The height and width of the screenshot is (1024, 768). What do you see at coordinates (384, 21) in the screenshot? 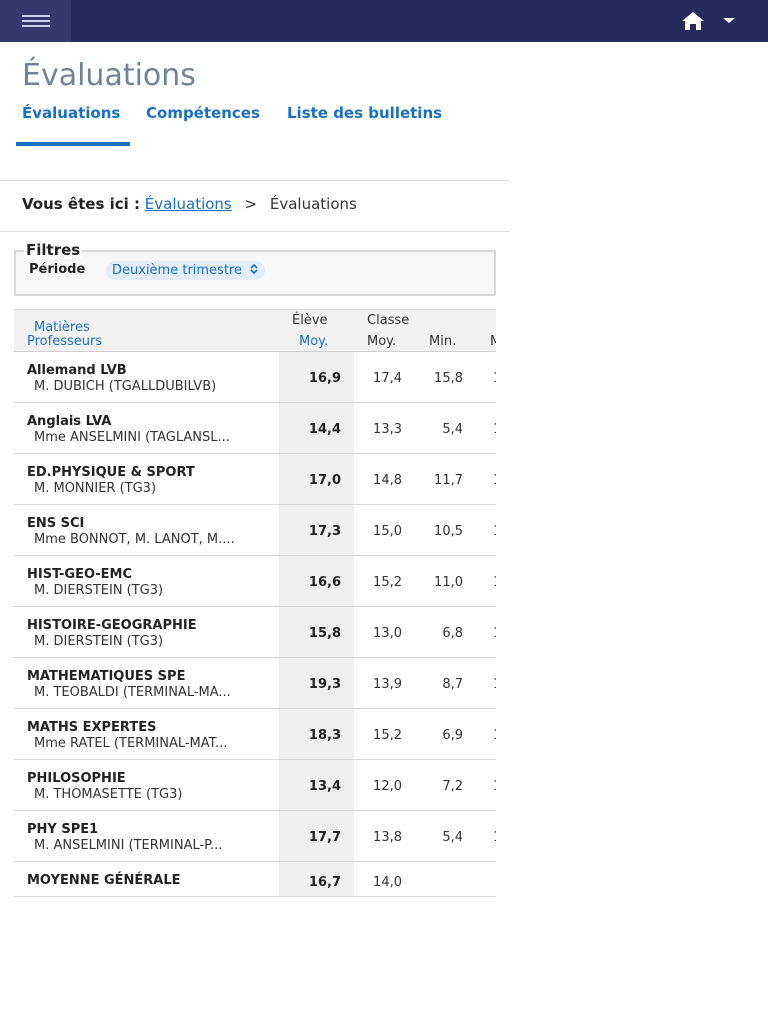
I see `top-bar` at bounding box center [384, 21].